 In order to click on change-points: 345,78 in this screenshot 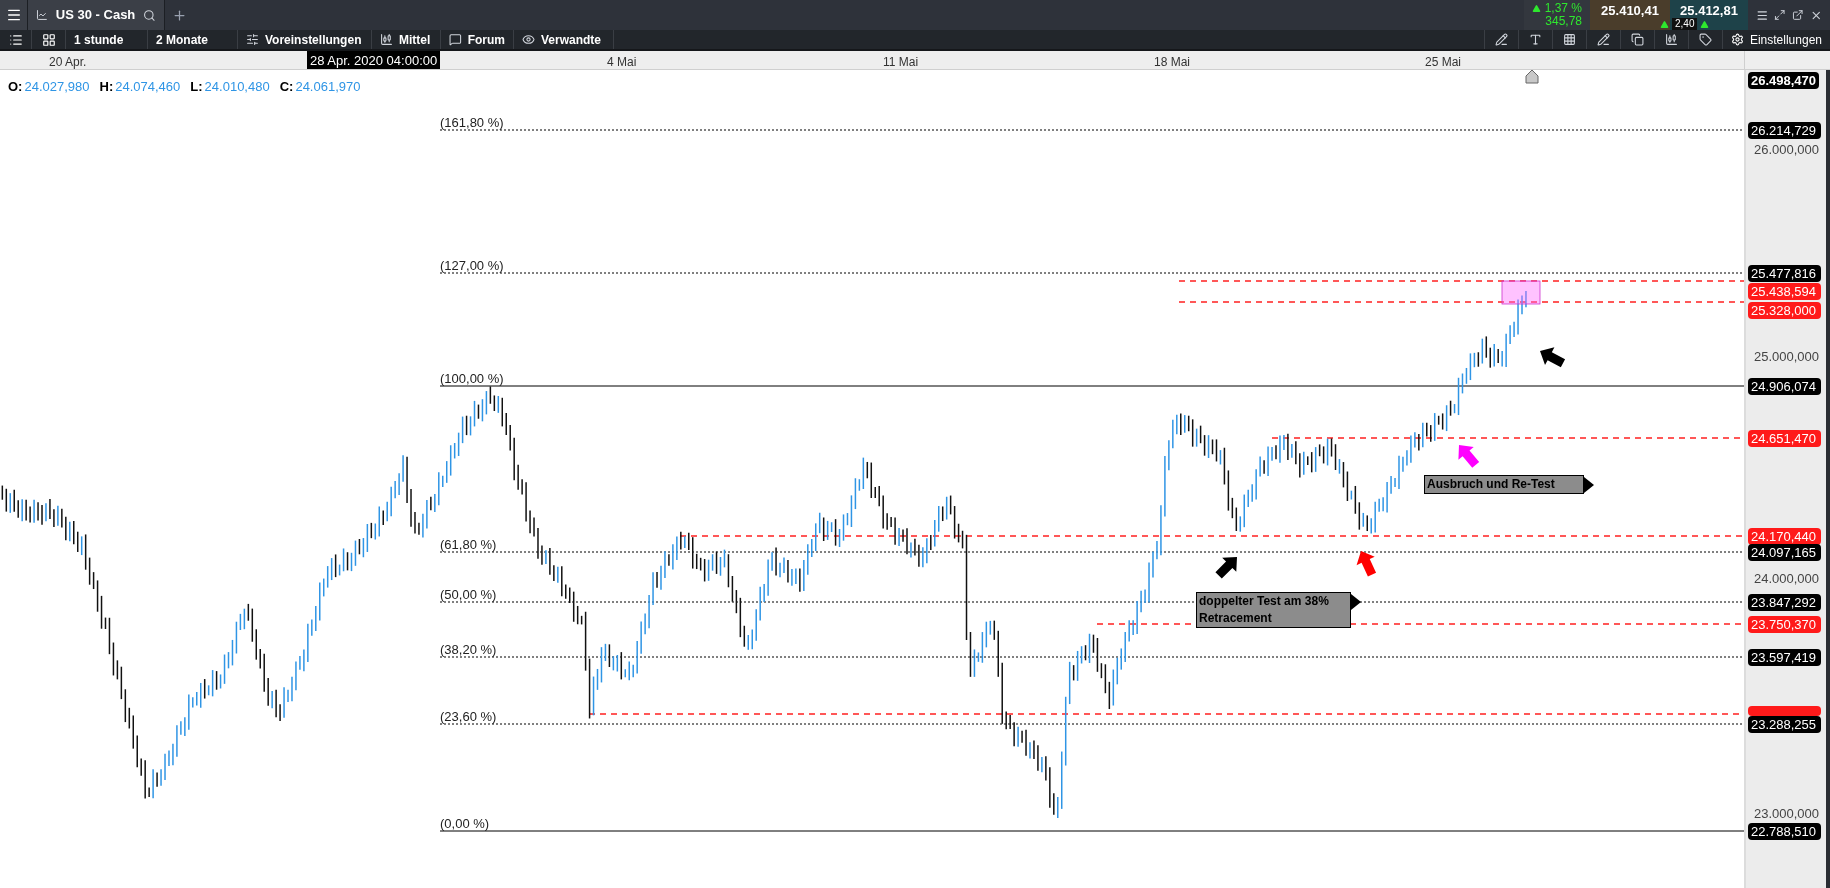, I will do `click(1563, 21)`.